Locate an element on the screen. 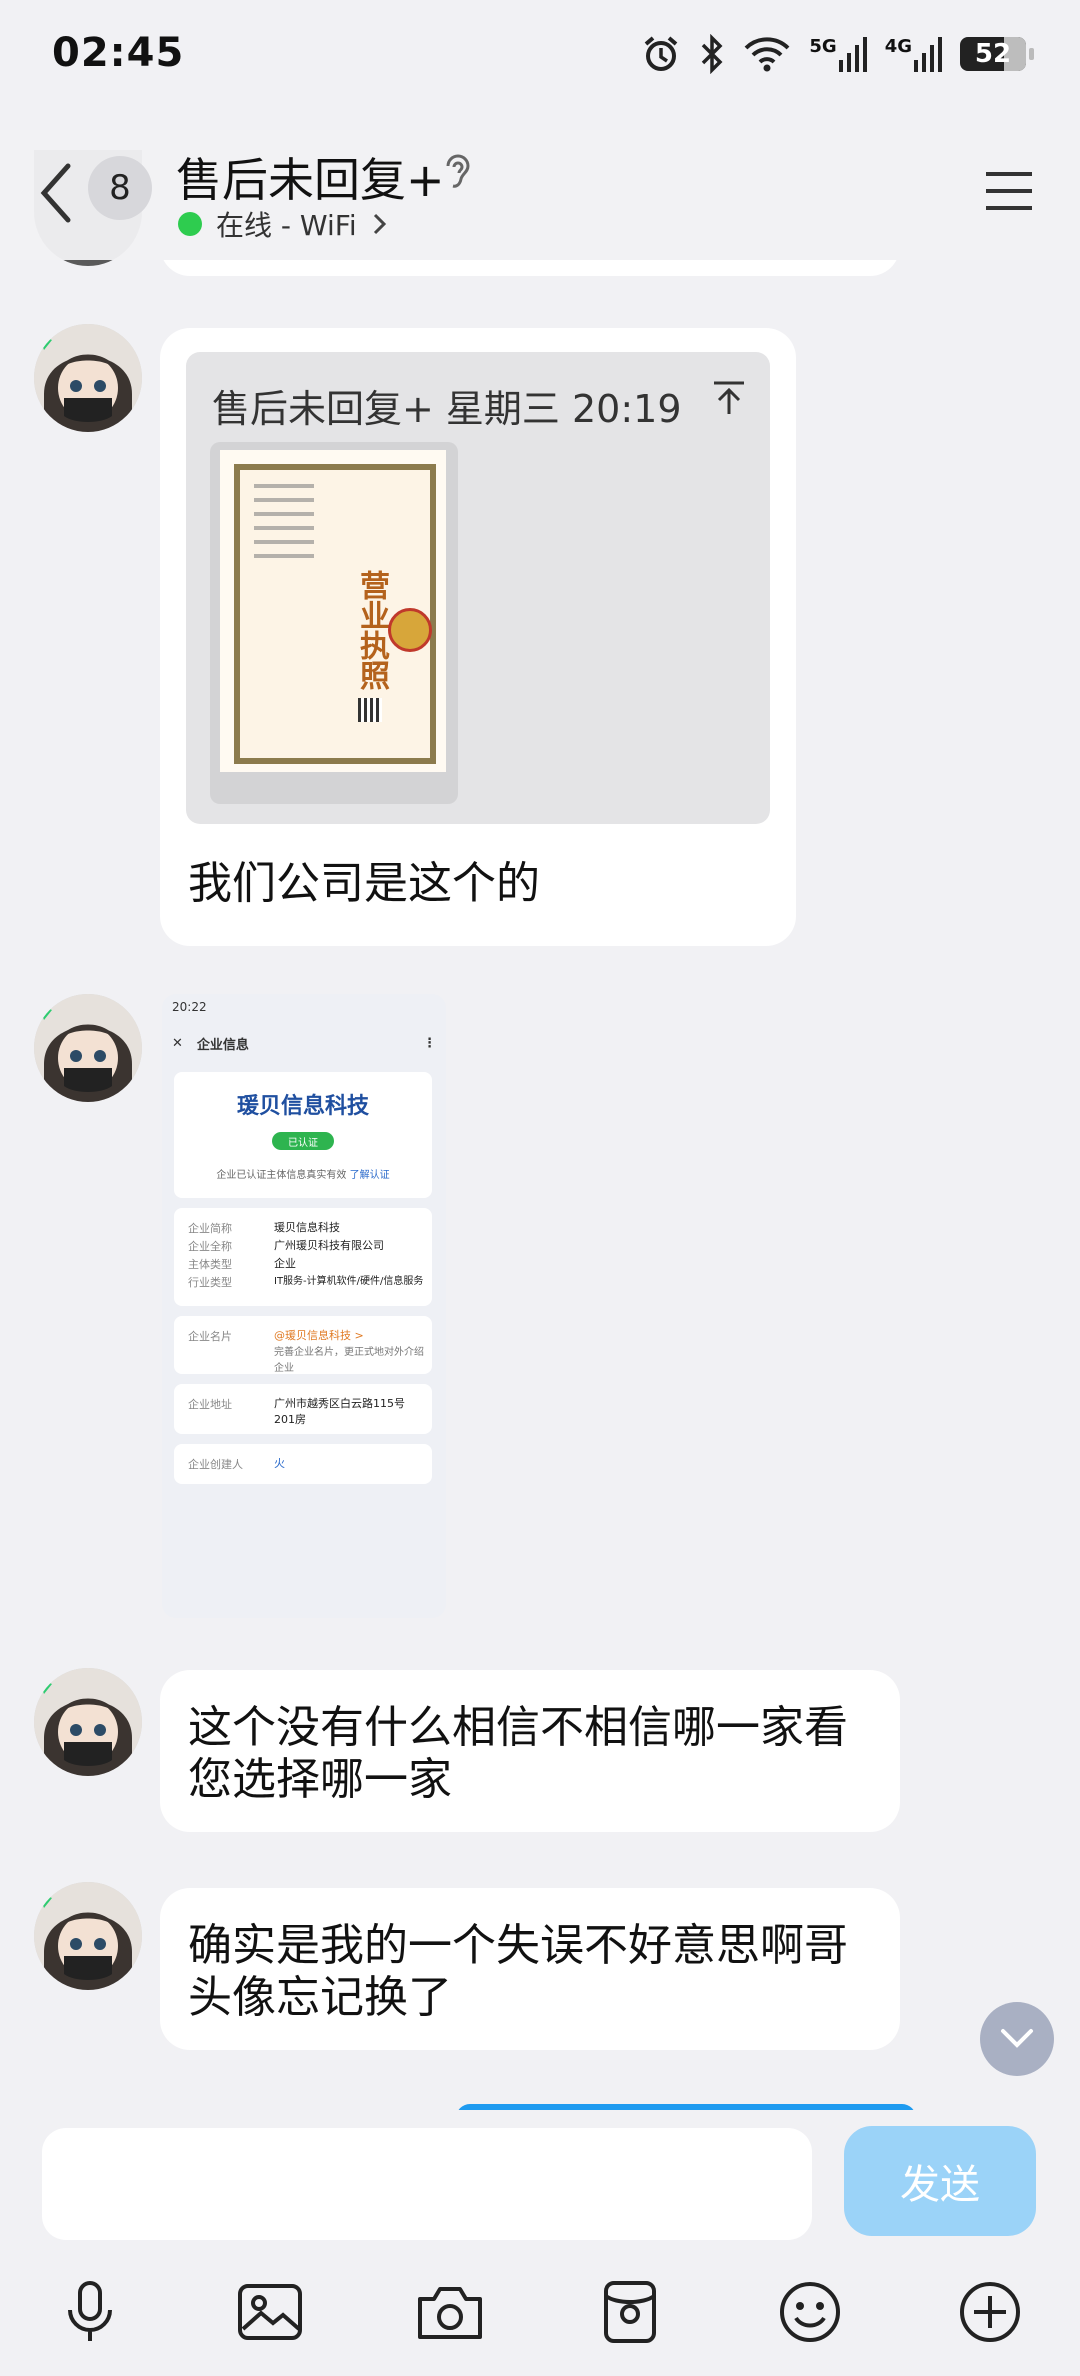 This screenshot has width=1080, height=2376. unread-count-badge: 8 is located at coordinates (120, 188).